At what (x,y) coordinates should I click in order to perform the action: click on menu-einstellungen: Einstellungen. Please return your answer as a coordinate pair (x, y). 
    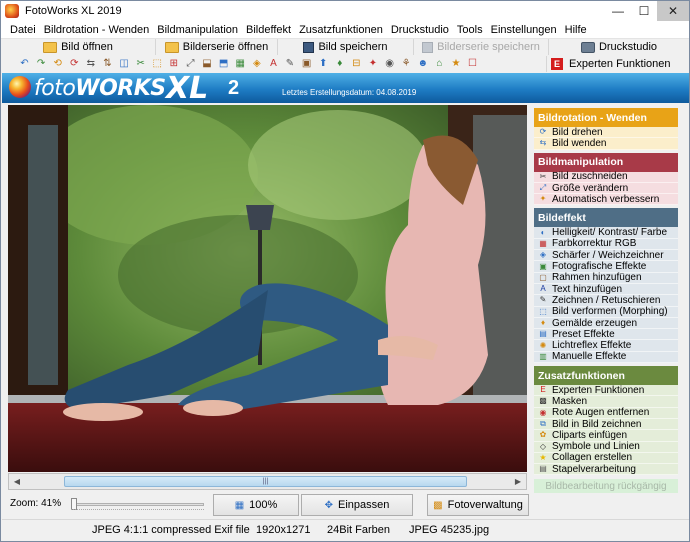
    Looking at the image, I should click on (524, 30).